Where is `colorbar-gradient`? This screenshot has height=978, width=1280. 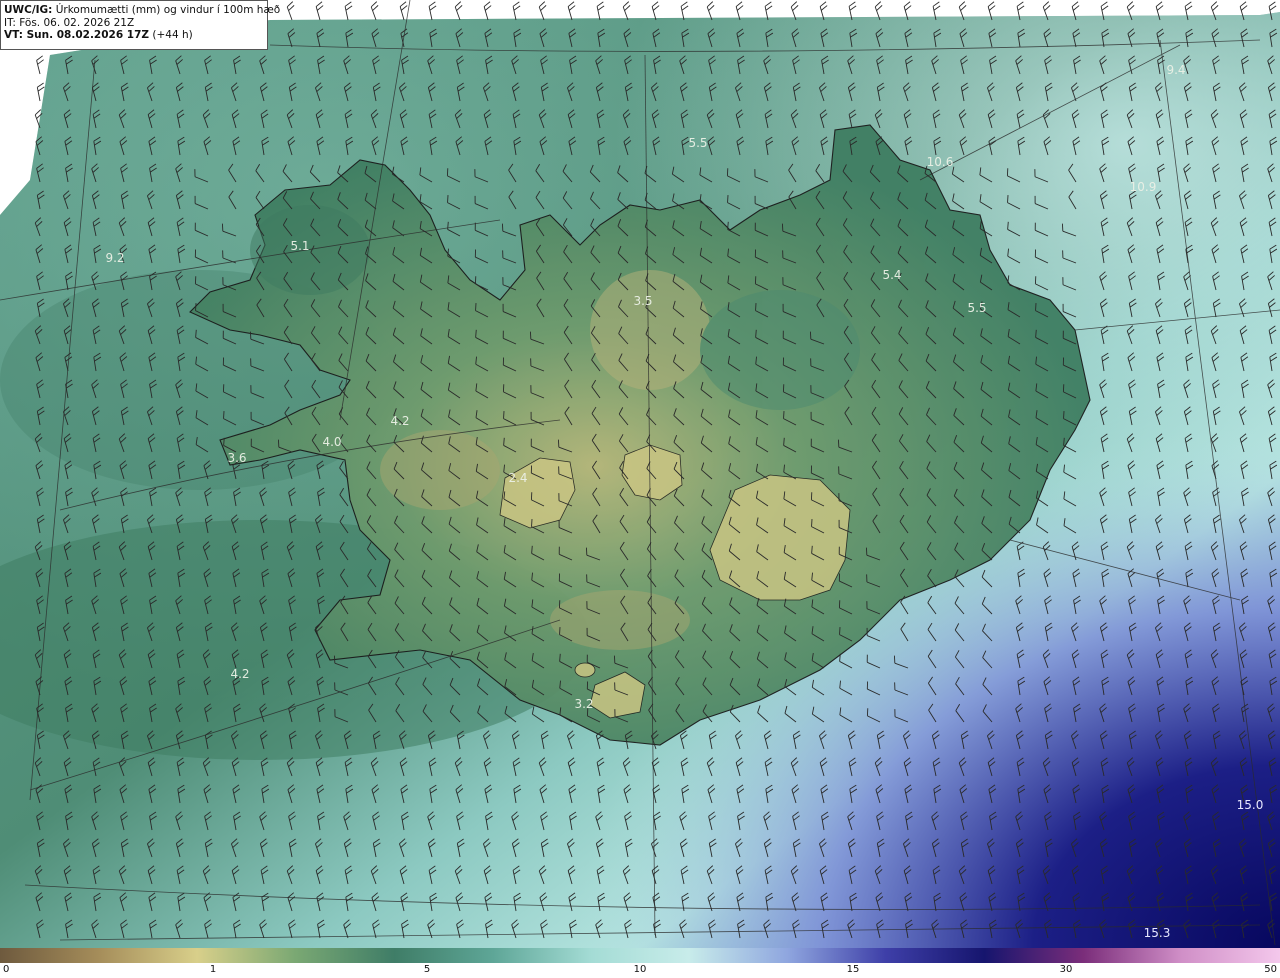 colorbar-gradient is located at coordinates (640, 955).